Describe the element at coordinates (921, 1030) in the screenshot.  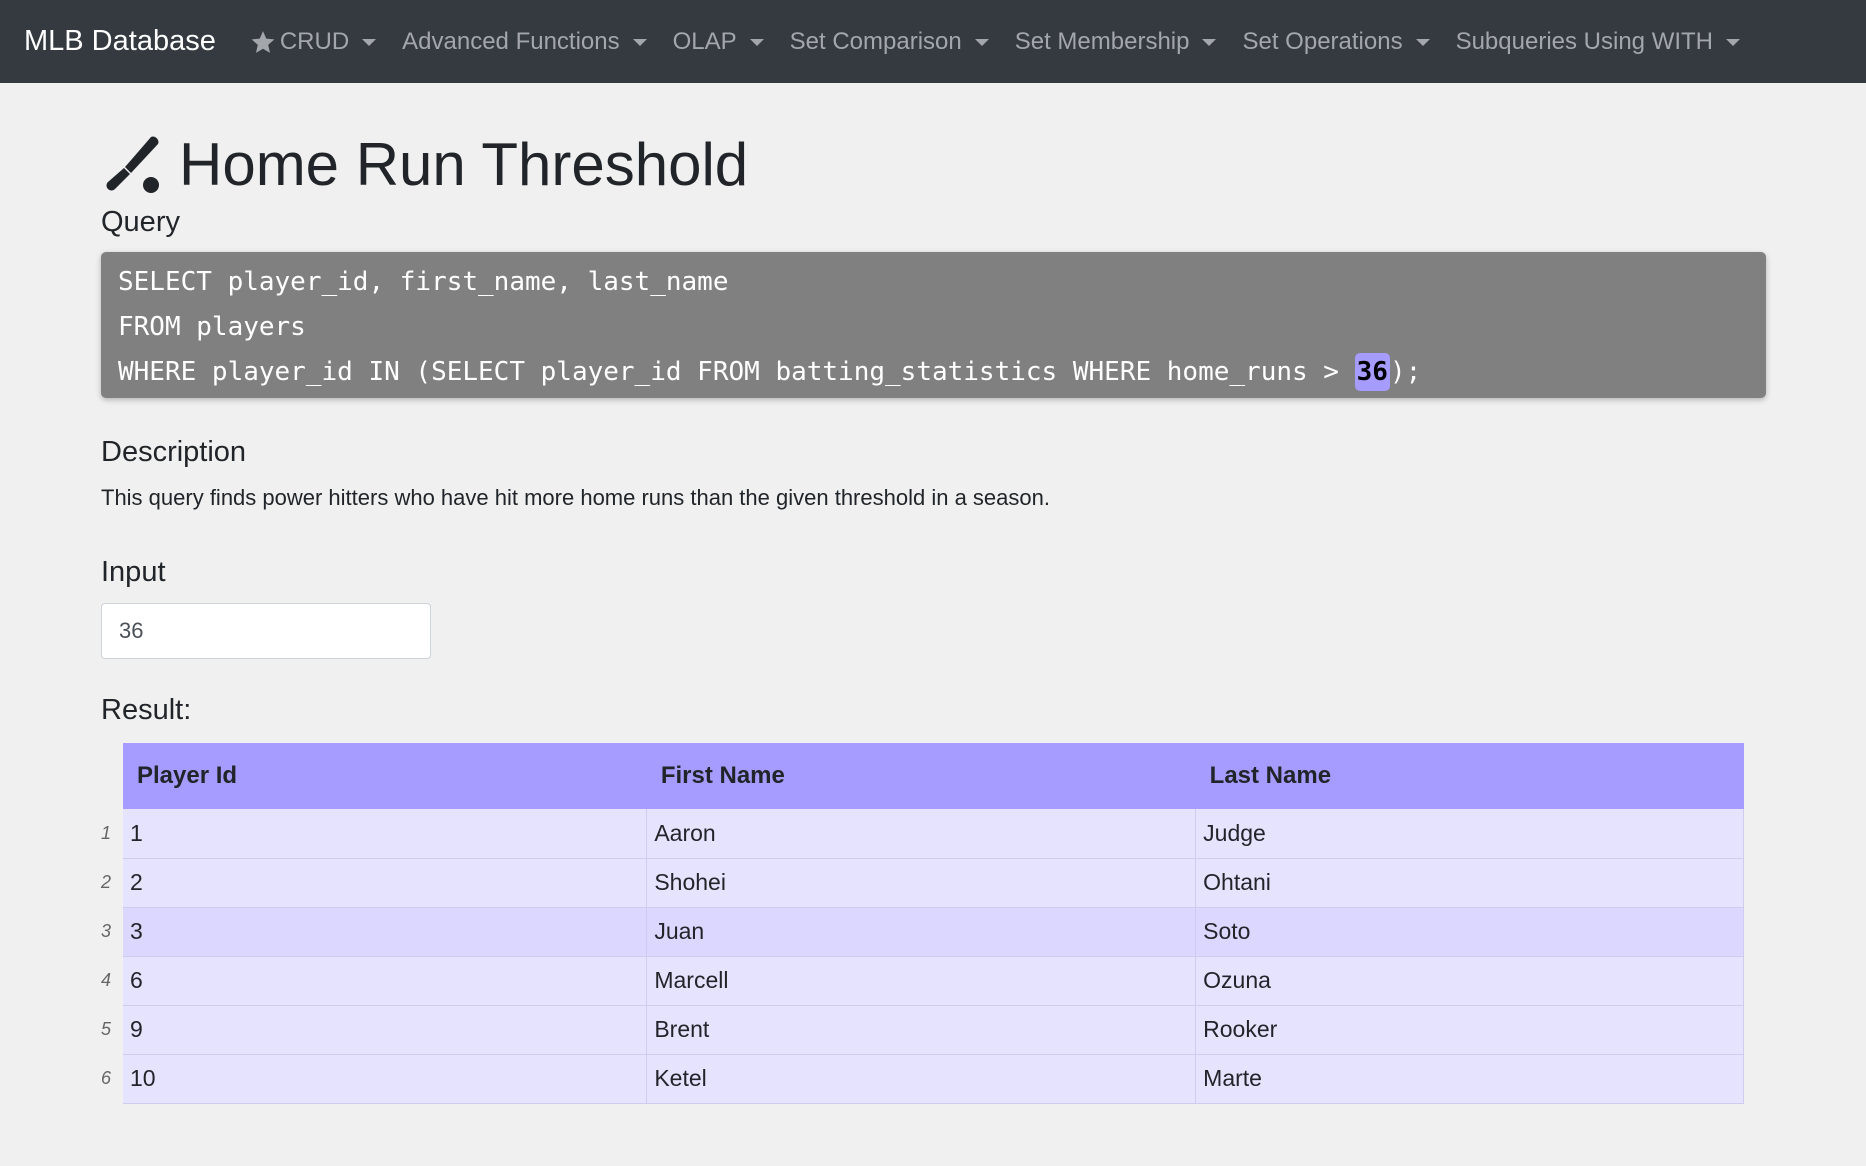
I see `cell-first-name: Brent` at that location.